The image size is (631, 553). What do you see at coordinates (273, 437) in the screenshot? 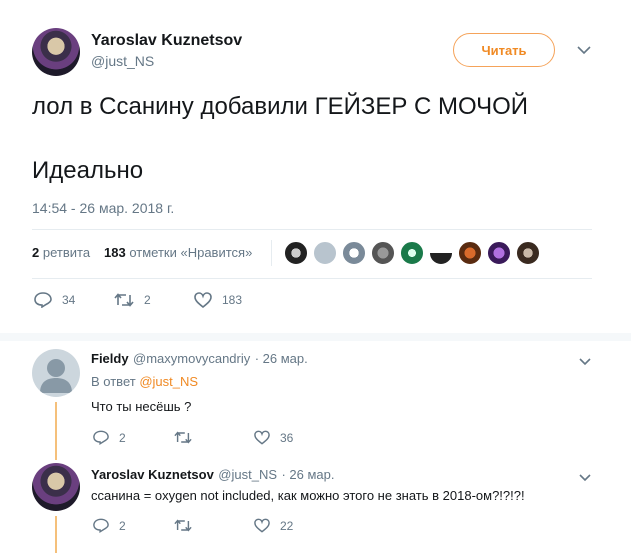
I see `like-action: 36` at bounding box center [273, 437].